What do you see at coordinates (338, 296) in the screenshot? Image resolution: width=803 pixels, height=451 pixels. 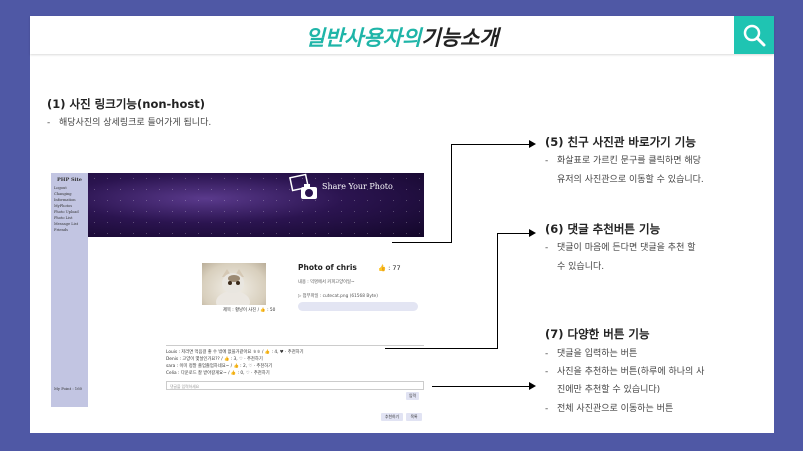 I see `photo-attachment: ▷ 첨부파일 : cutecat.png (61568 Byte)` at bounding box center [338, 296].